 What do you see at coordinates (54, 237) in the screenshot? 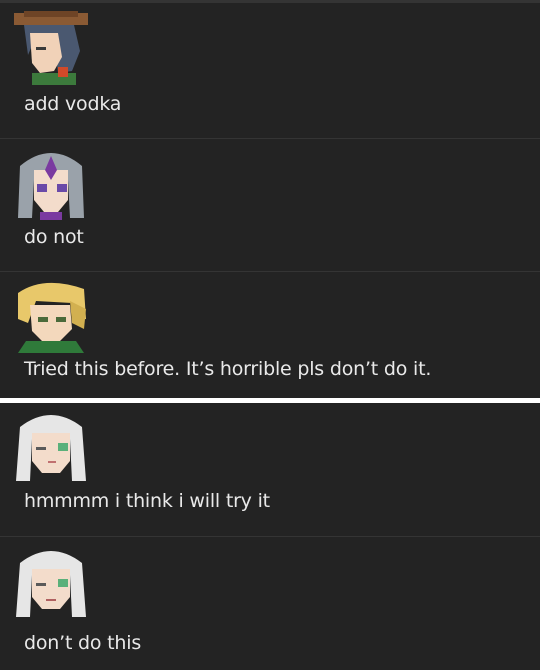
I see `message-text: do not` at bounding box center [54, 237].